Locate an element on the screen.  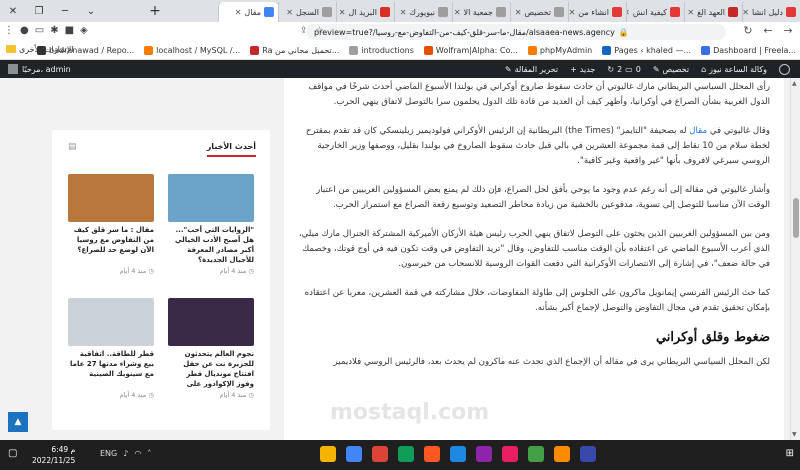
browser-tab: السجل ✕ is located at coordinates (307, 12).